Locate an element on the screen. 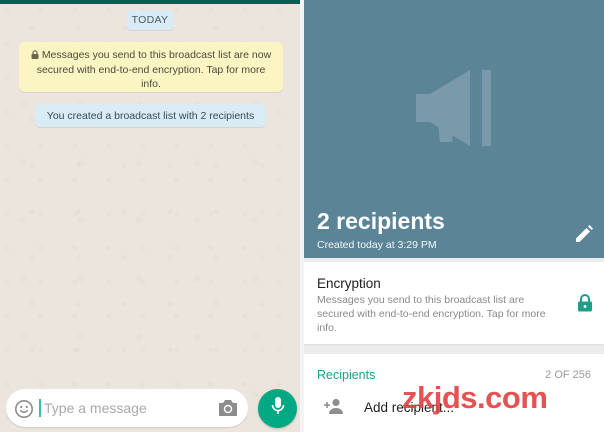 This screenshot has width=604, height=432. megaphone-icon is located at coordinates (454, 108).